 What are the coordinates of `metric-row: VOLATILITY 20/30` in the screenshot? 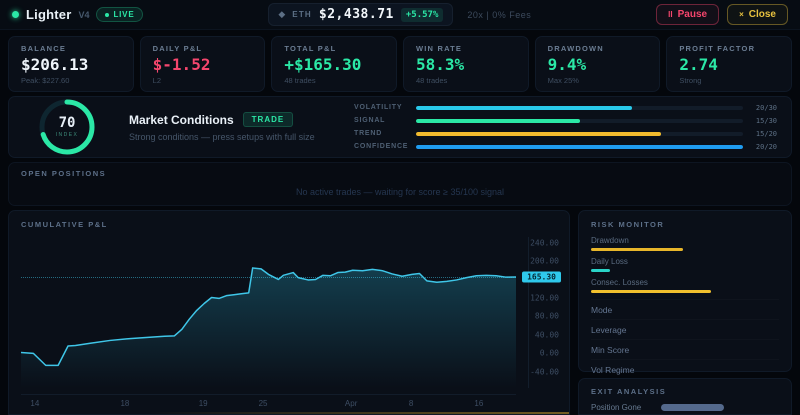 It's located at (565, 108).